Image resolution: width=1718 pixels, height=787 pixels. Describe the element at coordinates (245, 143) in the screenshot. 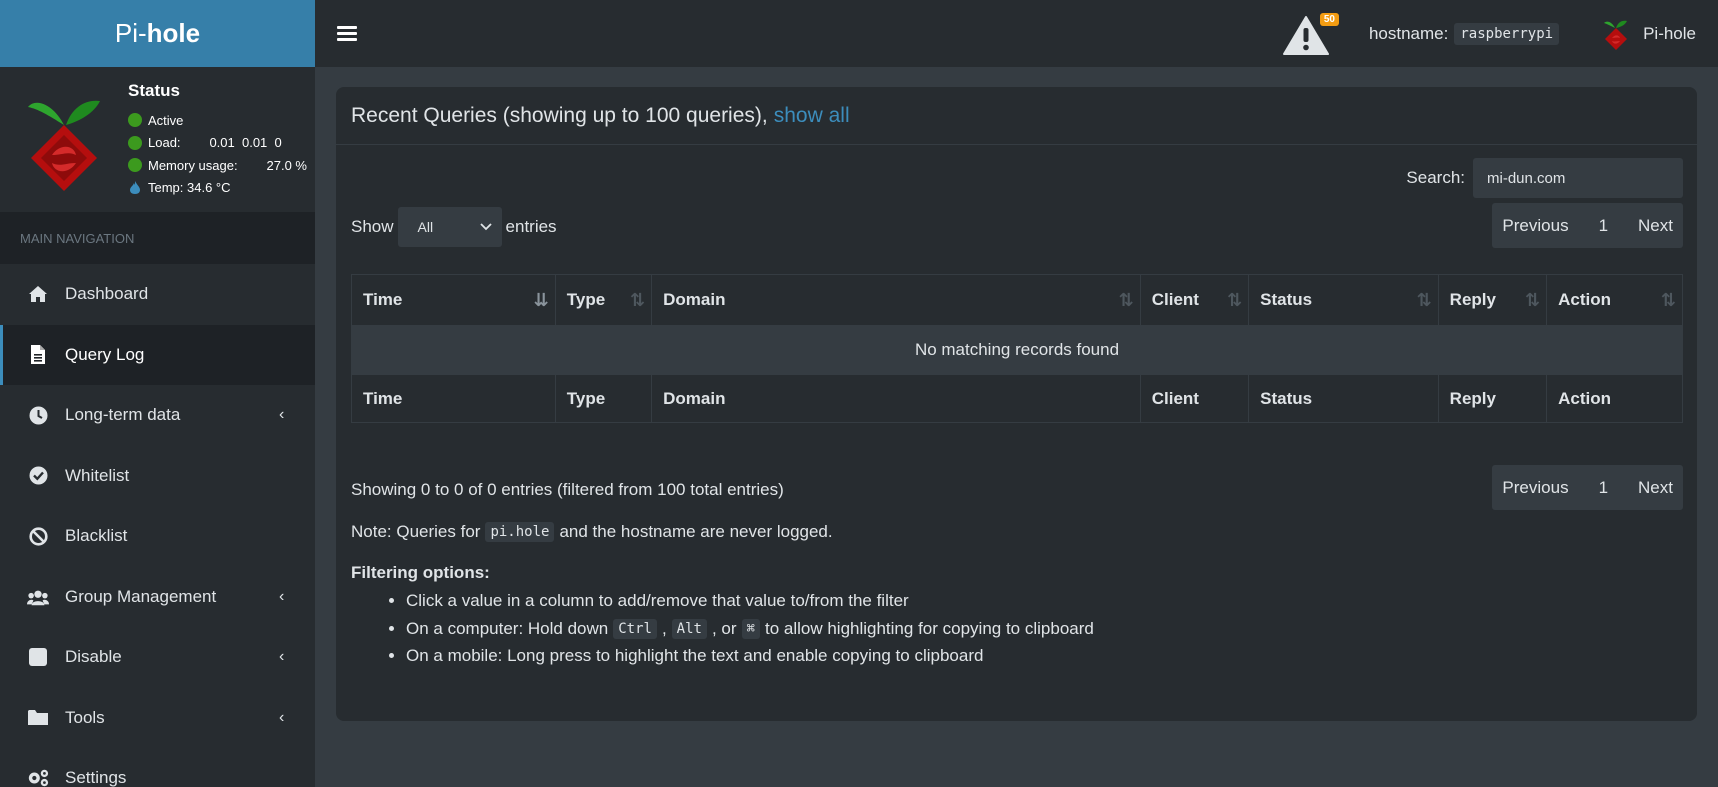

I see `load-value: 0.01 0.01 0` at that location.